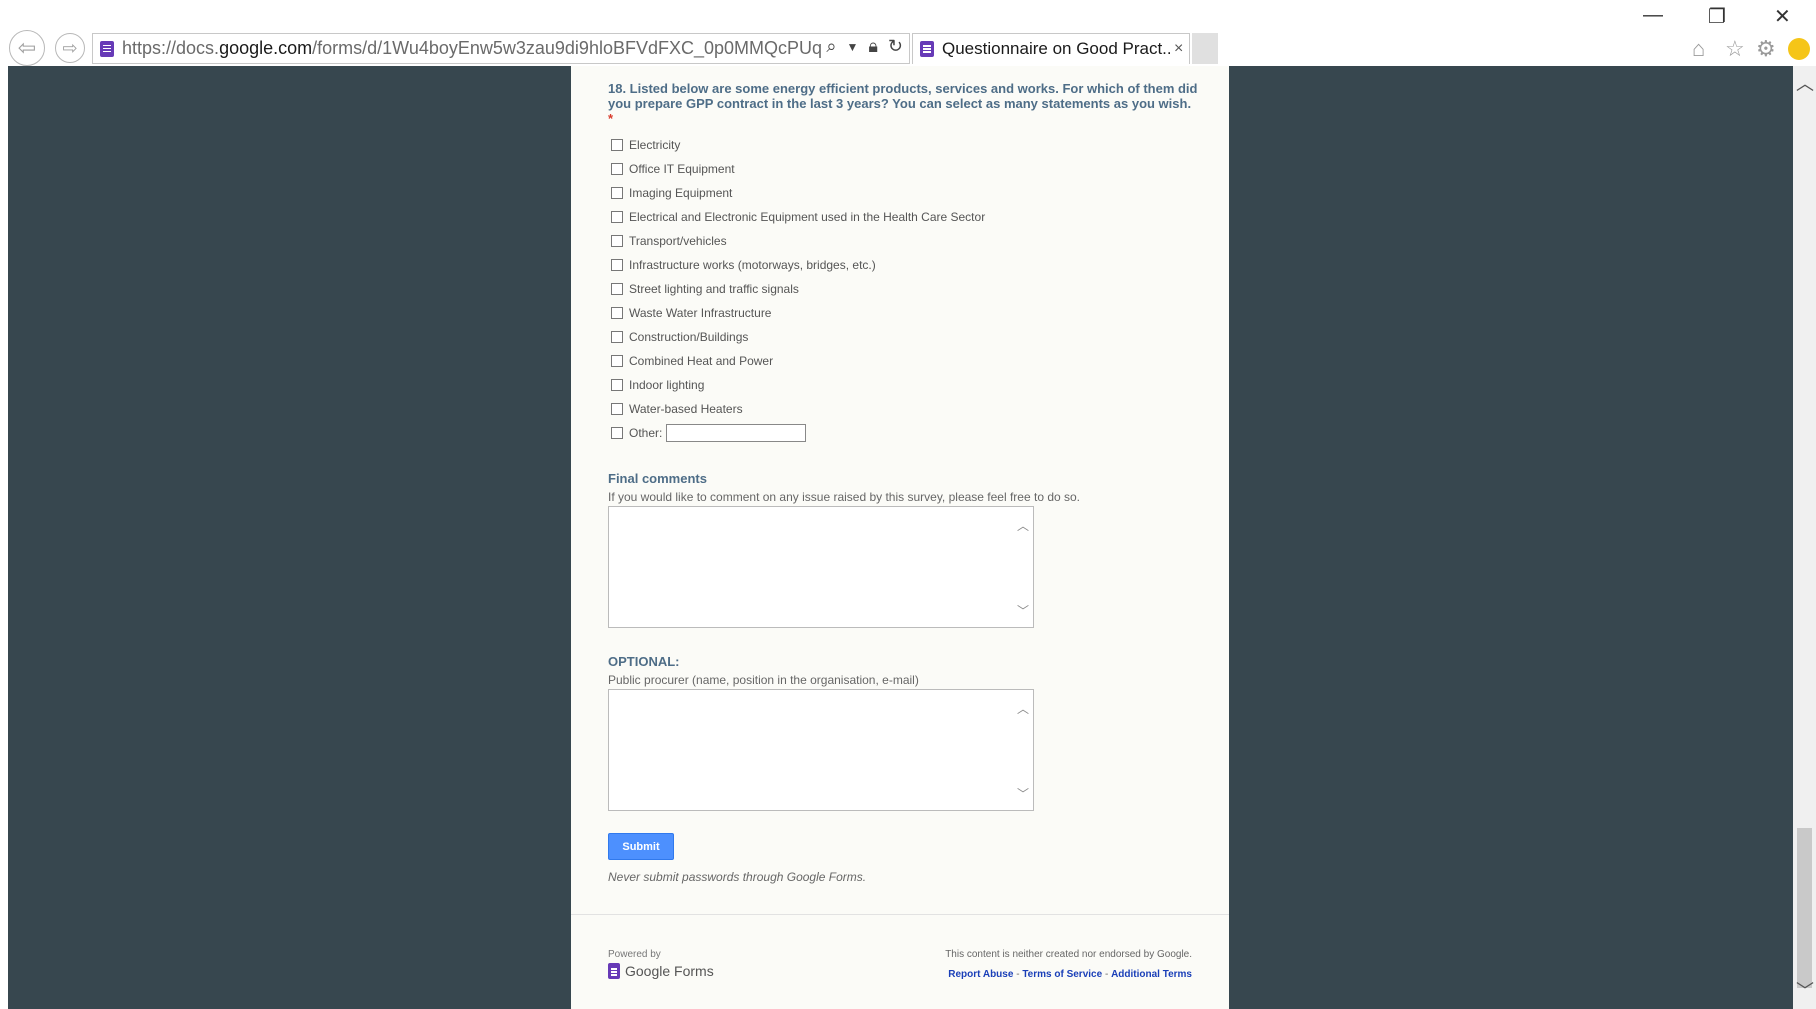  What do you see at coordinates (682, 169) in the screenshot?
I see `option-label: Office IT Equipment` at bounding box center [682, 169].